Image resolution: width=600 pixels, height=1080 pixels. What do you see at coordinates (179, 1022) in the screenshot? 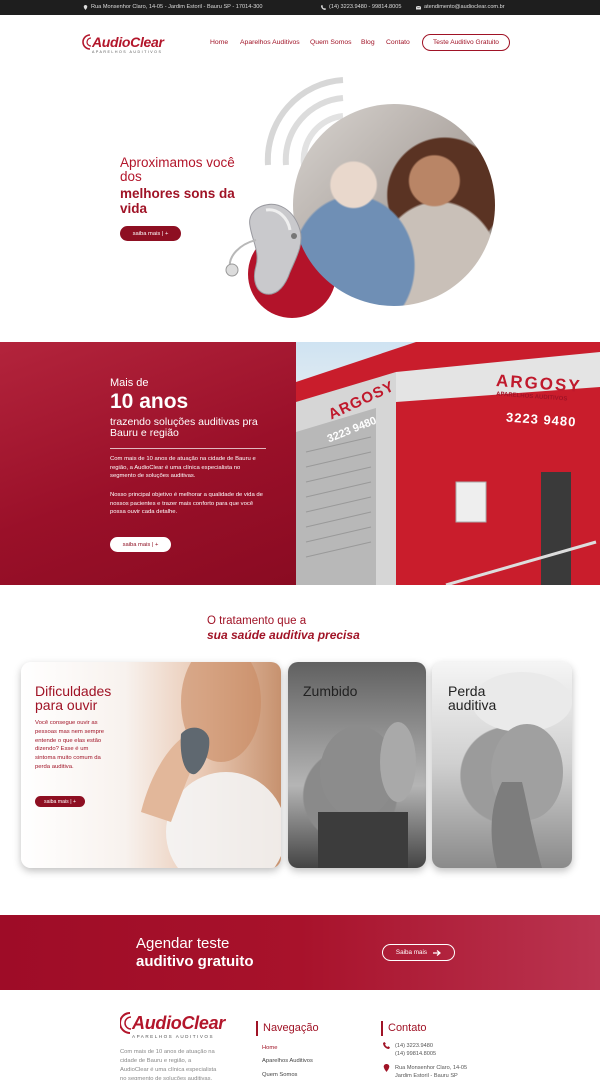
I see `footer-logo-text: AudioClear` at bounding box center [179, 1022].